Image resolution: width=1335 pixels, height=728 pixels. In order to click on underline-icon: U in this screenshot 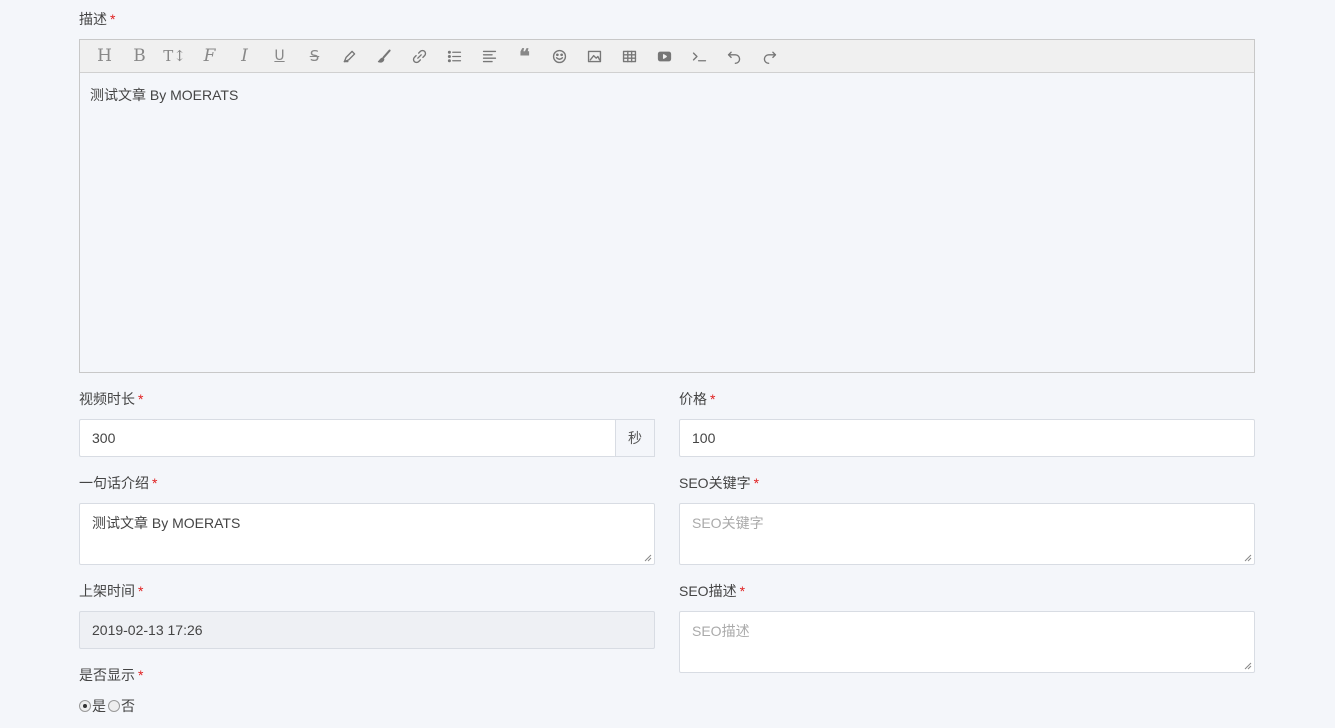, I will do `click(279, 56)`.